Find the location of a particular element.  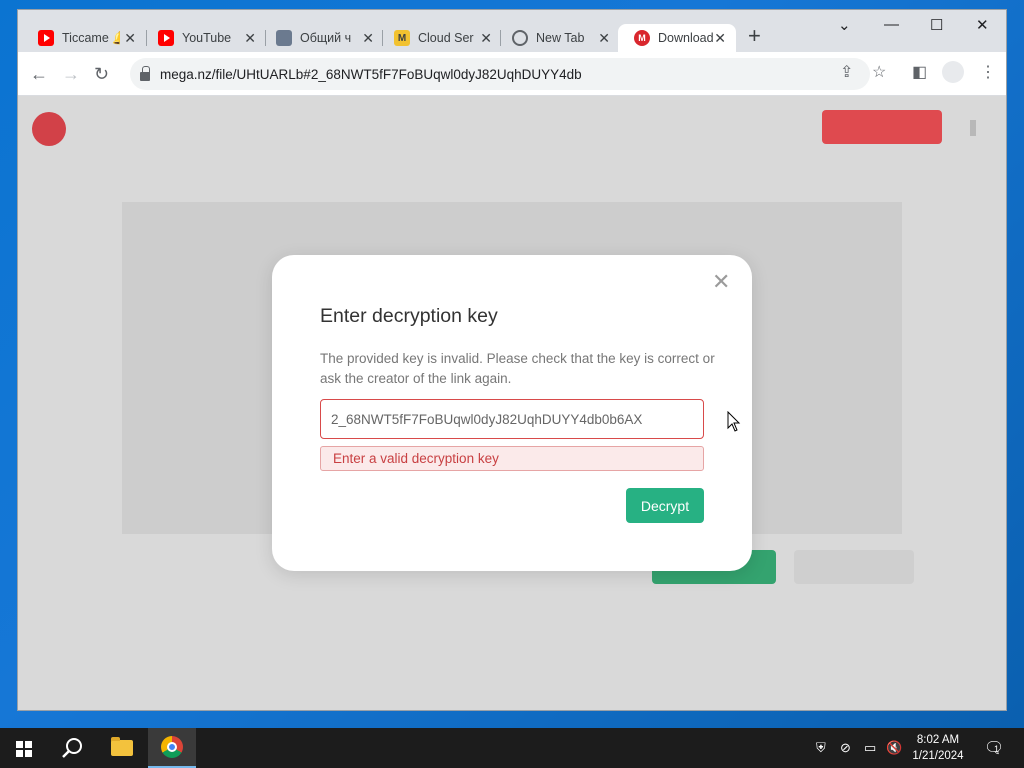

clock-date: 1/21/2024 is located at coordinates (938, 756).